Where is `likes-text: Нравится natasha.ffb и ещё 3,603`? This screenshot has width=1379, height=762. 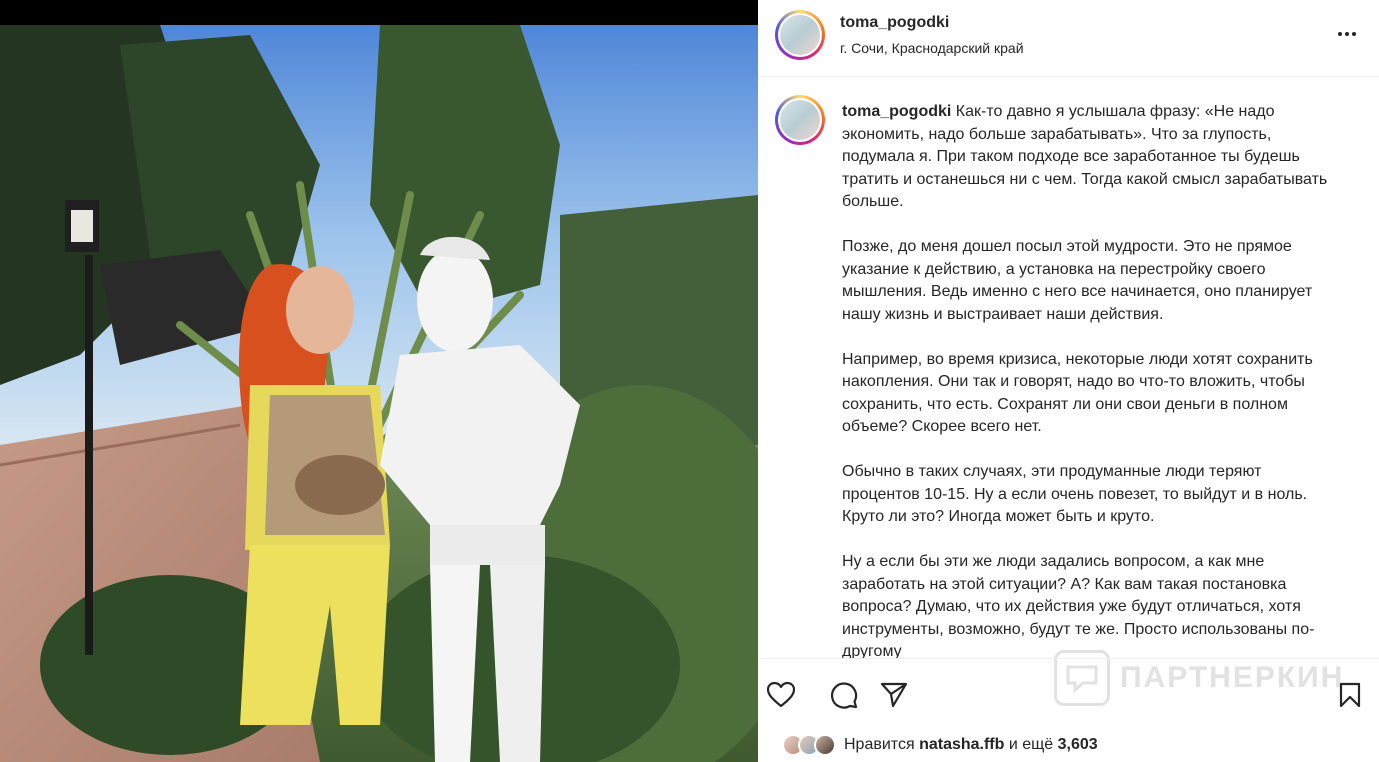 likes-text: Нравится natasha.ffb и ещё 3,603 is located at coordinates (971, 745).